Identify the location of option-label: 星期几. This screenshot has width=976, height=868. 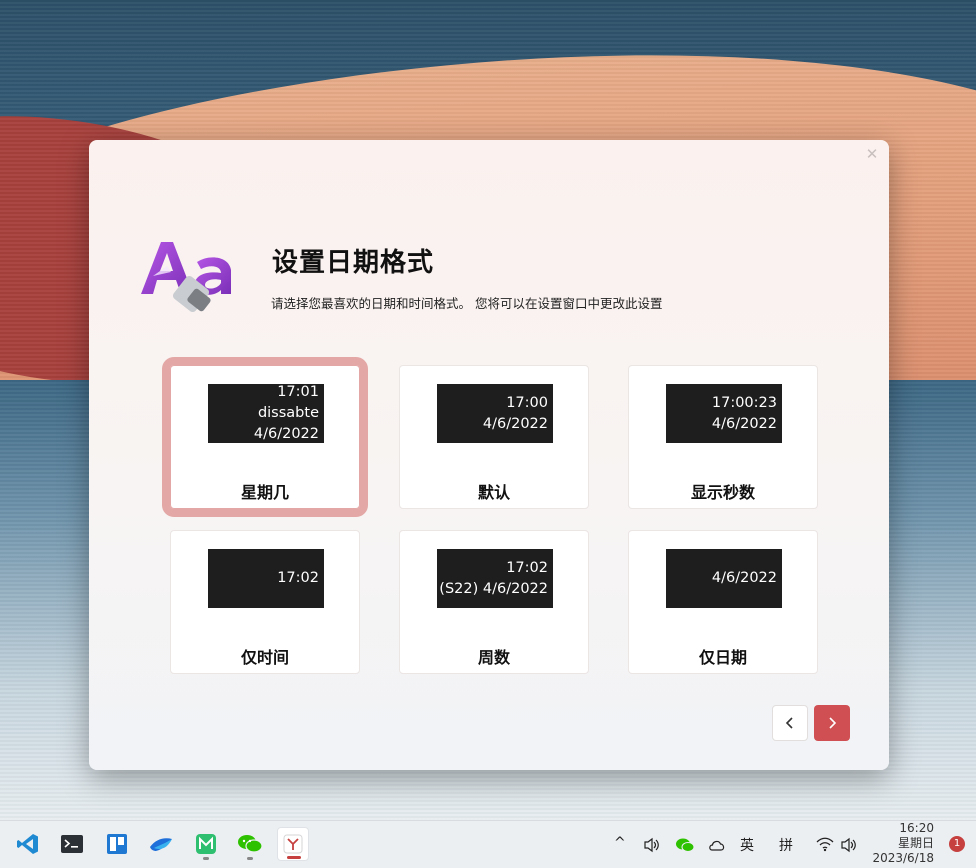
(264, 492).